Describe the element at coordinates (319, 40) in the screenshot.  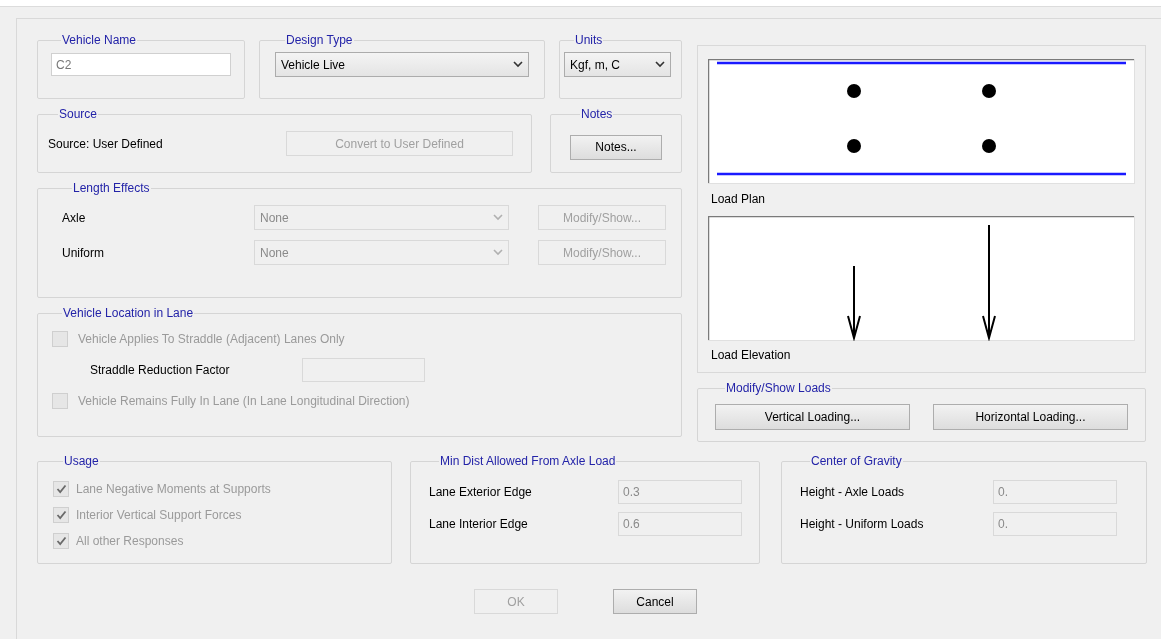
I see `group-title: Design Type` at that location.